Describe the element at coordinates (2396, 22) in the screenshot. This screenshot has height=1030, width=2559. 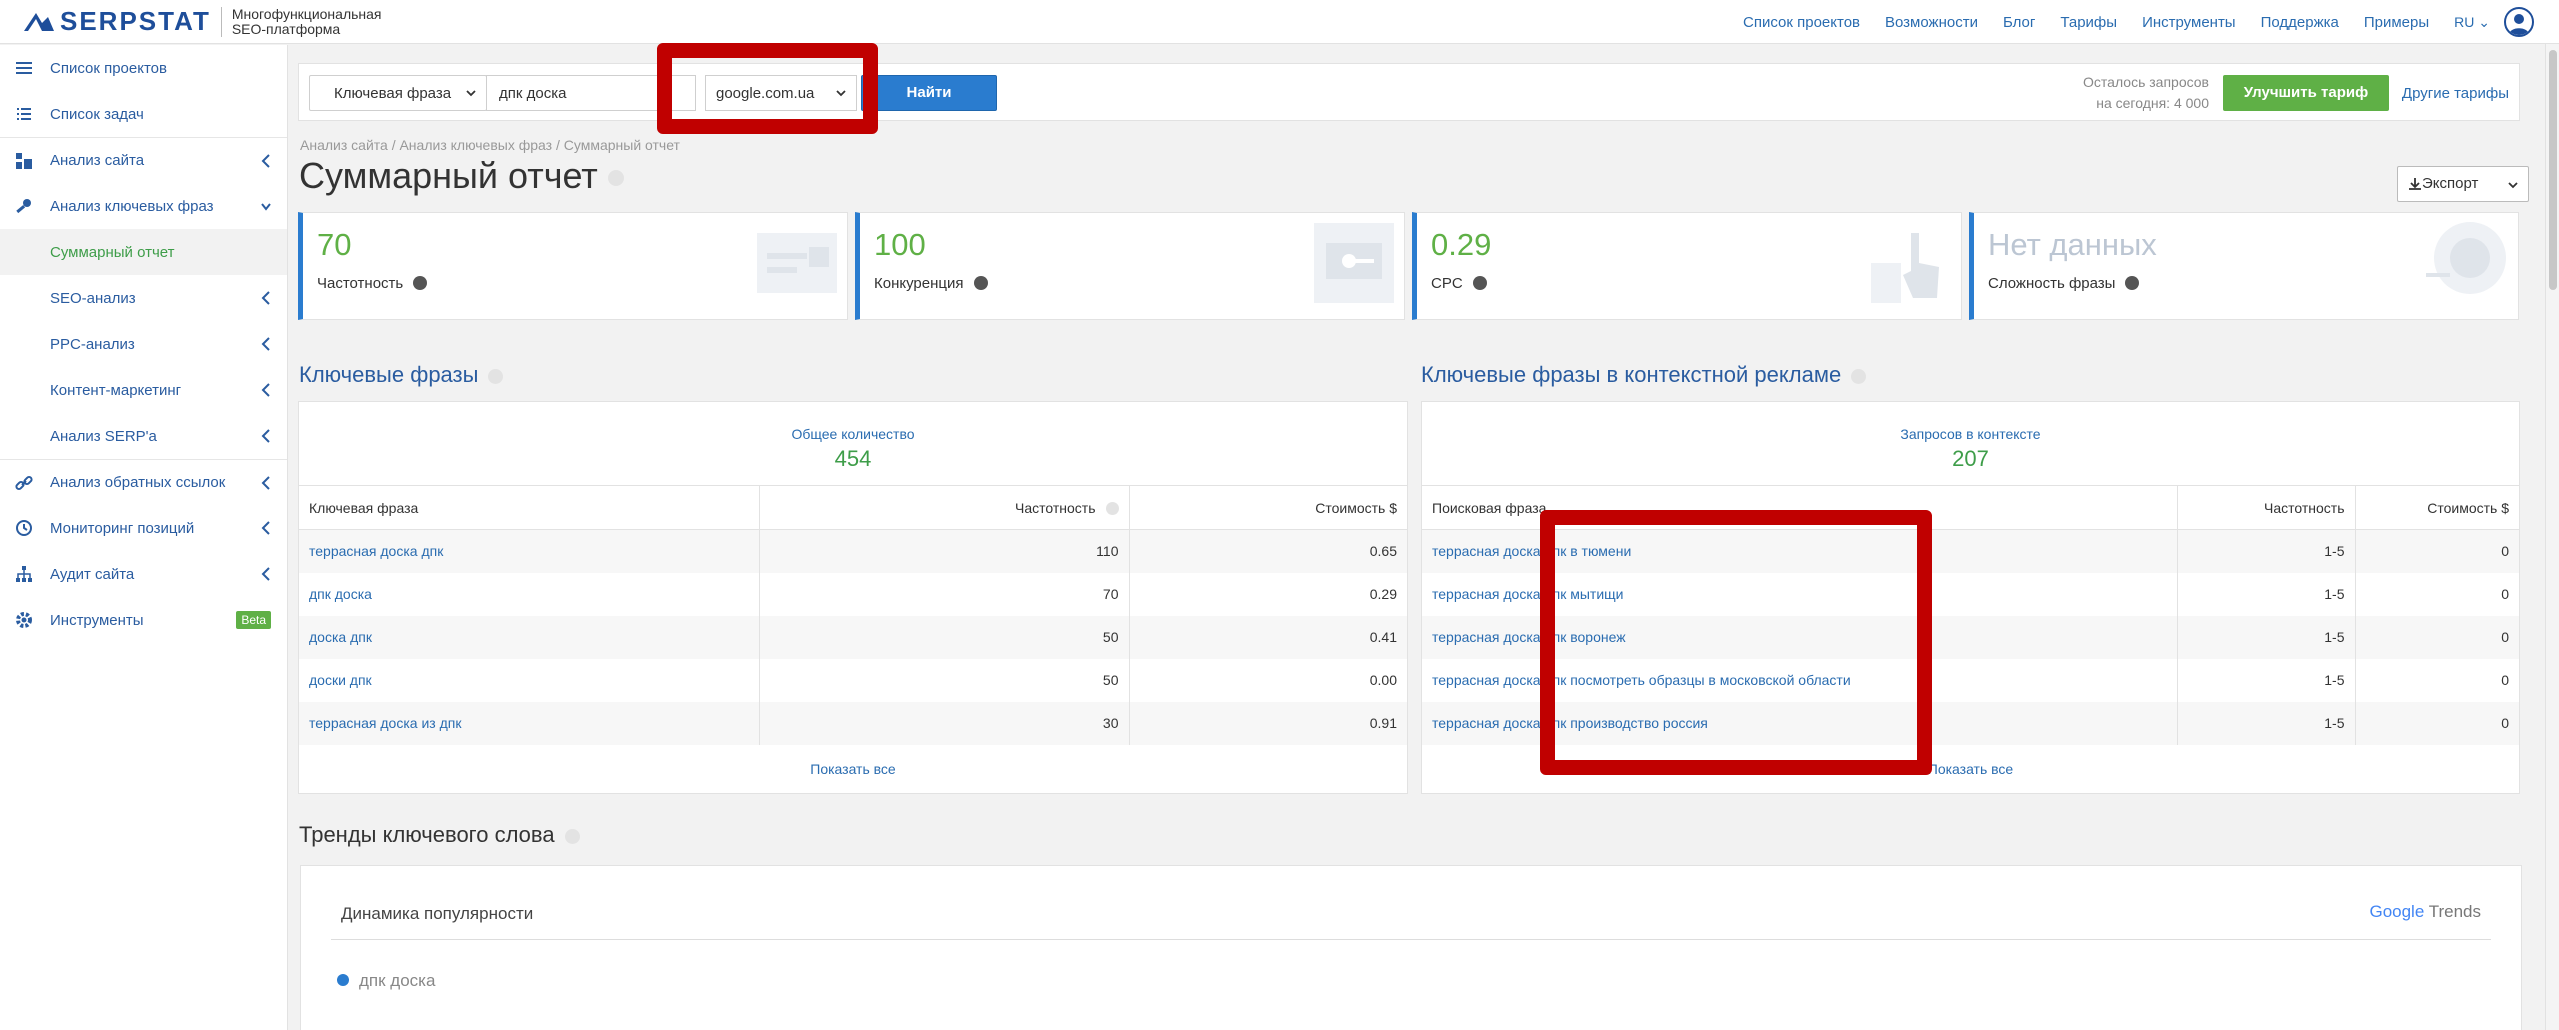
I see `topnav-examples: Примеры` at that location.